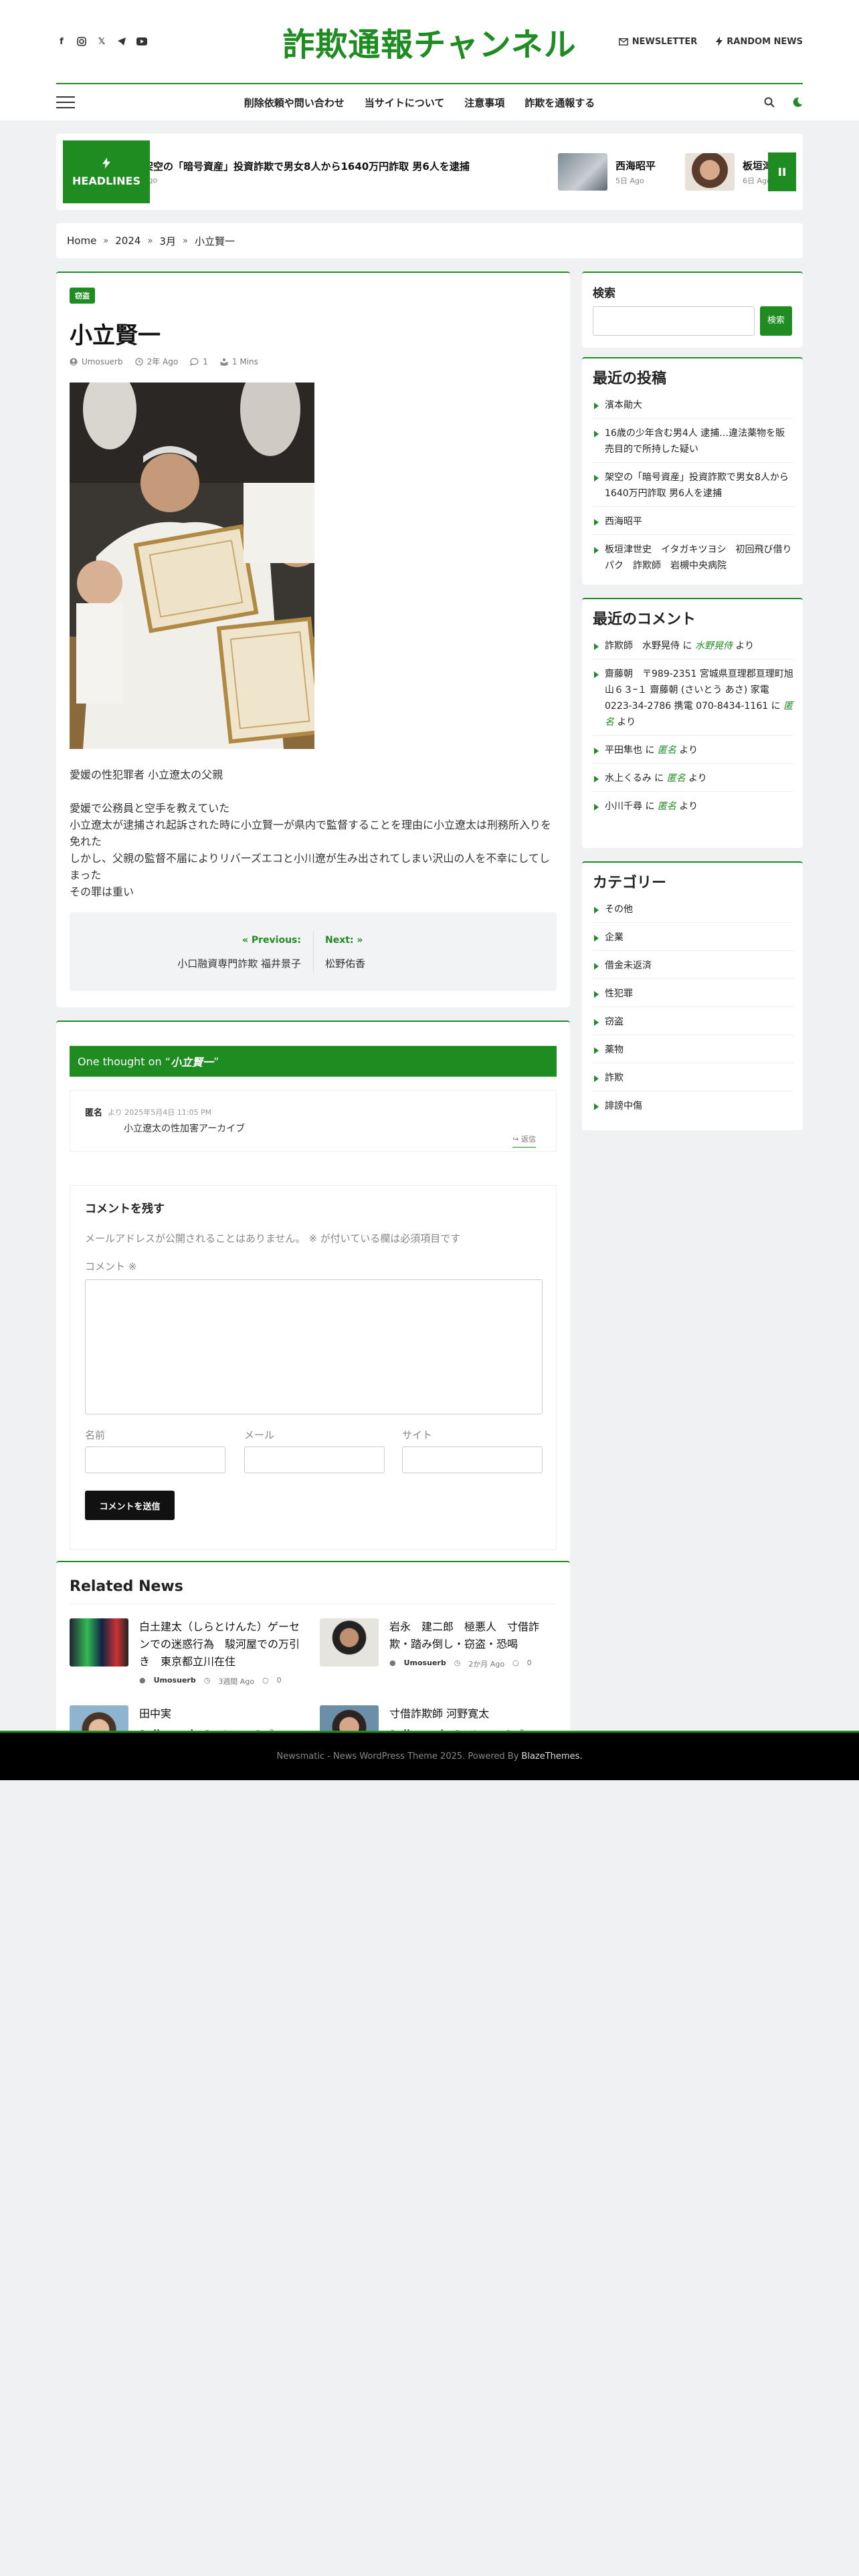  Describe the element at coordinates (524, 1141) in the screenshot. I see `comment-reply-button: ↪ 返信` at that location.